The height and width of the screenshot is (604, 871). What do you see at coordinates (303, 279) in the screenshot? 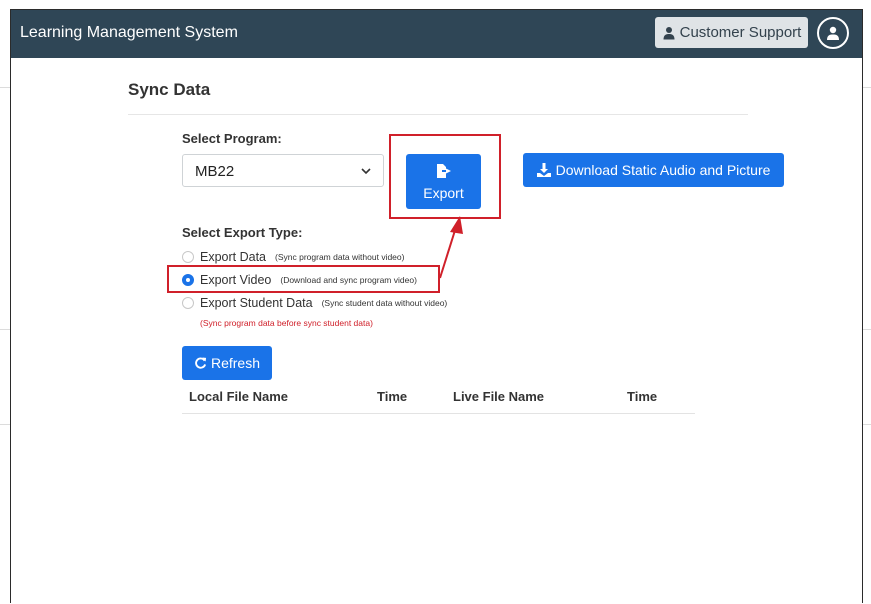
I see `export-video-highlight-box` at bounding box center [303, 279].